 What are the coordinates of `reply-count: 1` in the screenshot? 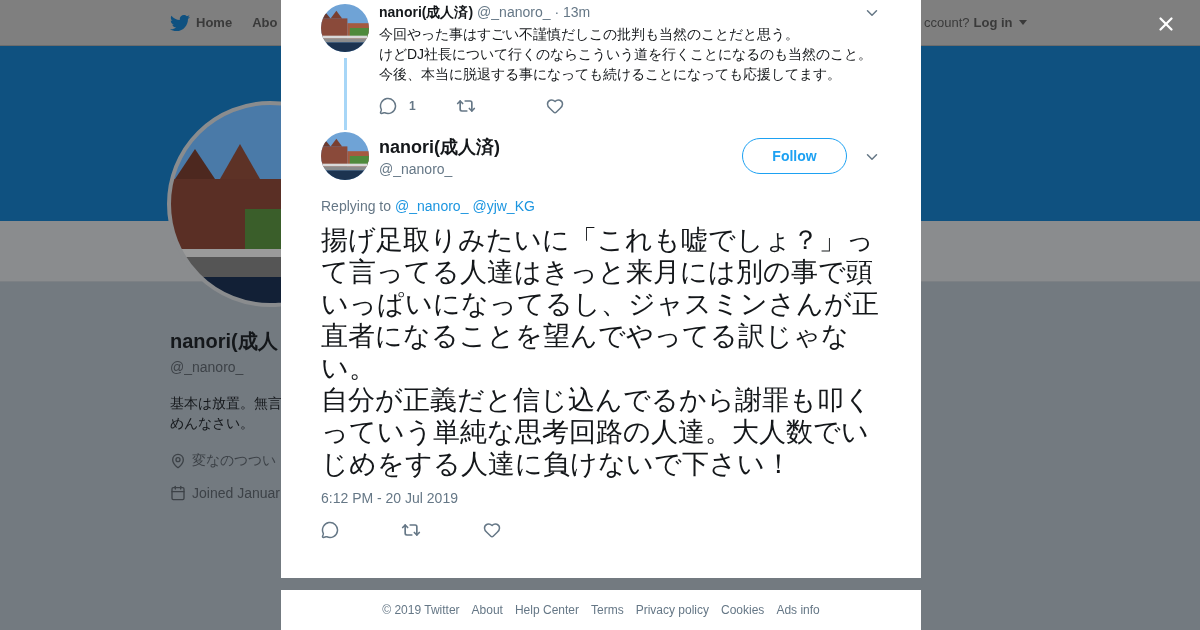 It's located at (412, 106).